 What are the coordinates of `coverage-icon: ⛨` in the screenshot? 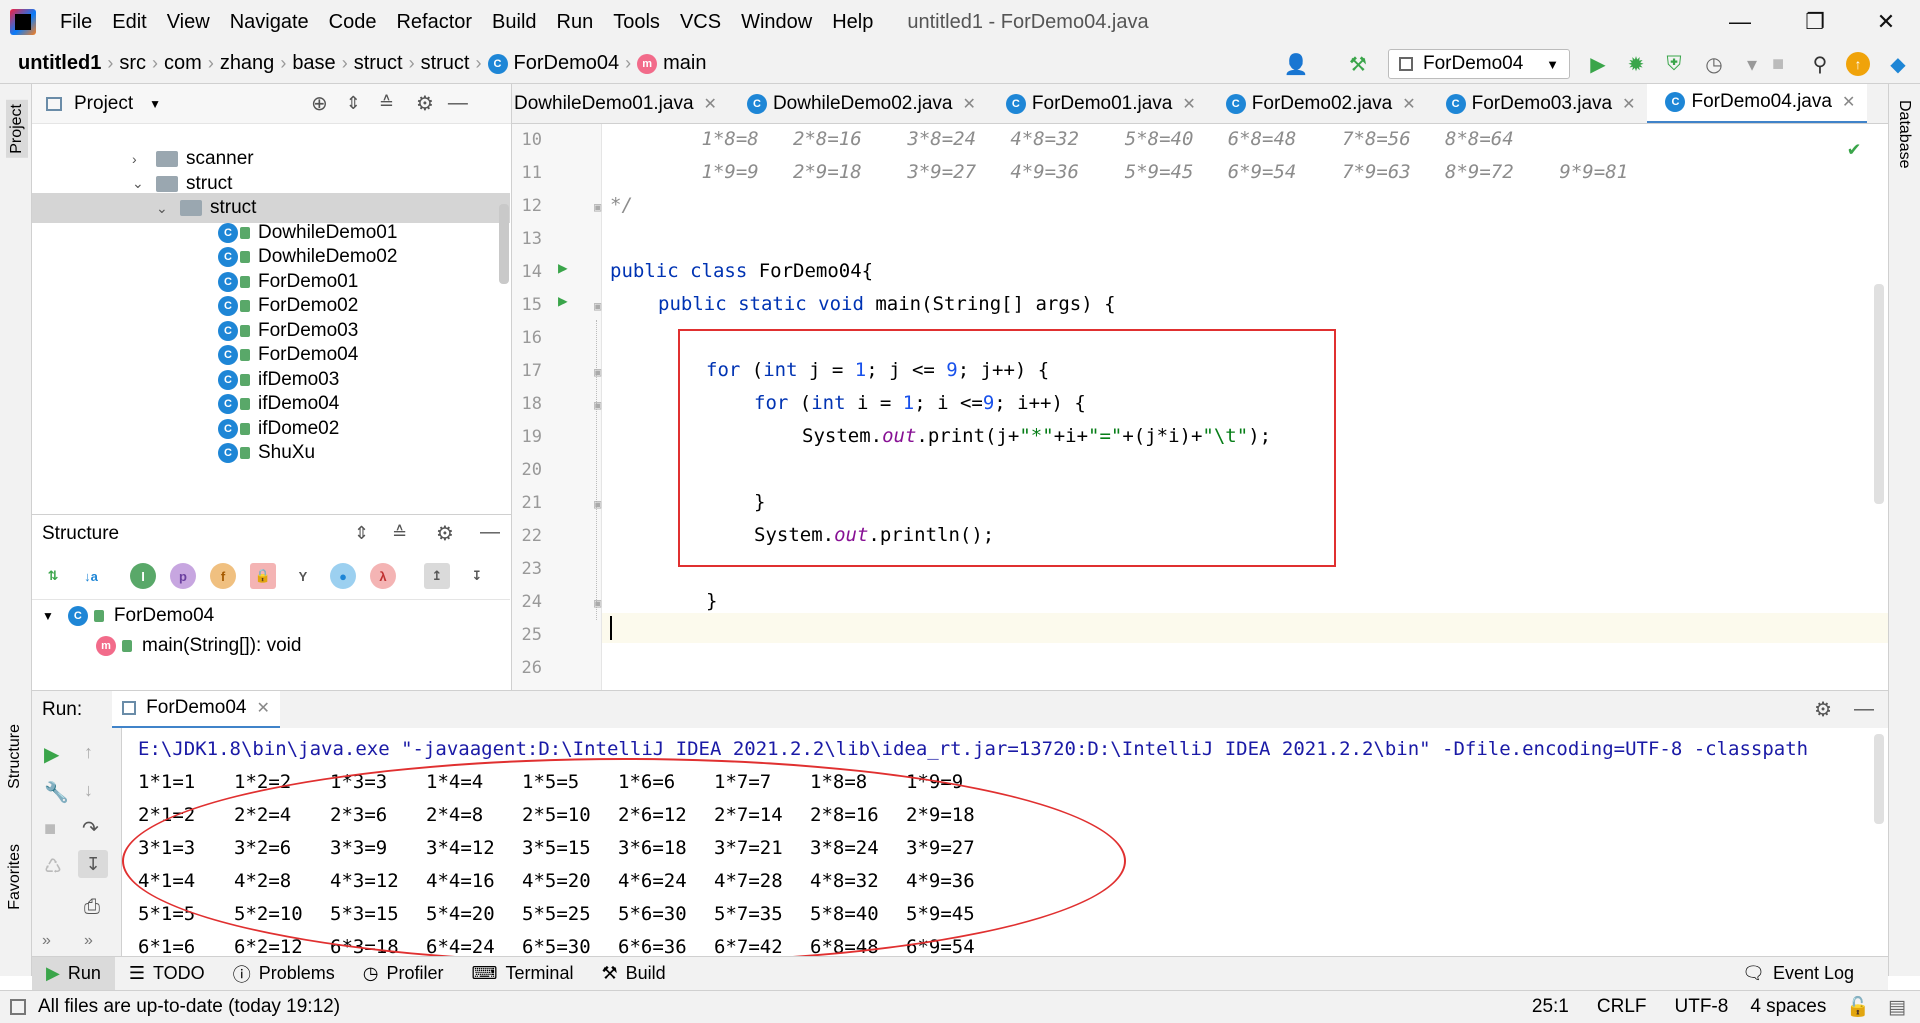 It's located at (1674, 64).